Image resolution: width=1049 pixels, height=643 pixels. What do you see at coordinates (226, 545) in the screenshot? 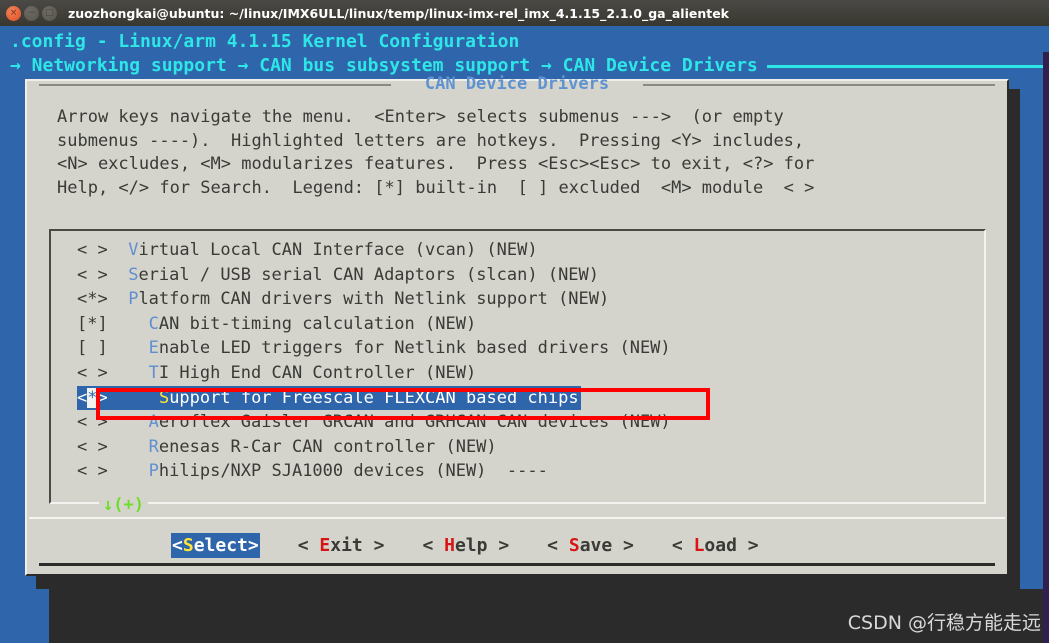
I see `button-label: elect>` at bounding box center [226, 545].